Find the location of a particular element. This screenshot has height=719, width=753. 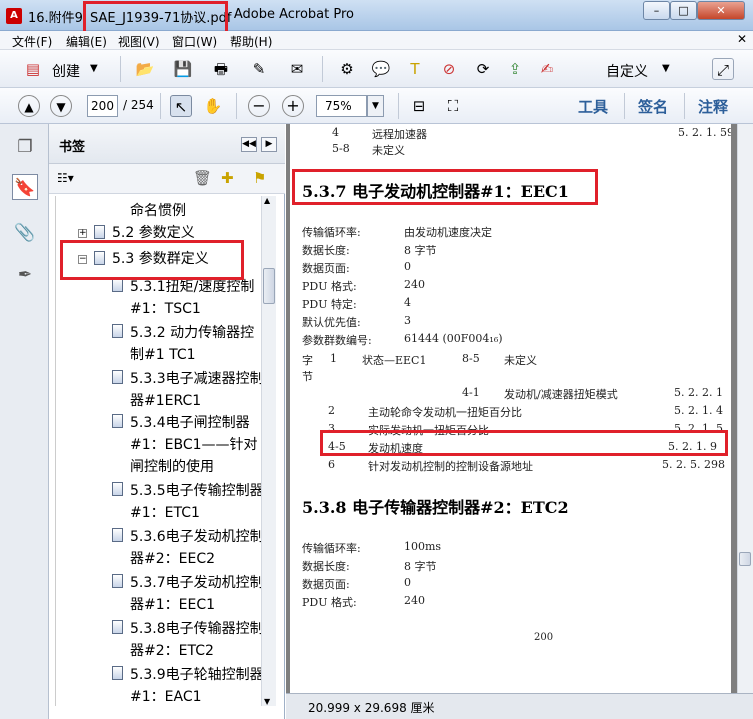

bookmark-tc1: 5.3.2 动力传输器控制#1 TC1 is located at coordinates (197, 344).